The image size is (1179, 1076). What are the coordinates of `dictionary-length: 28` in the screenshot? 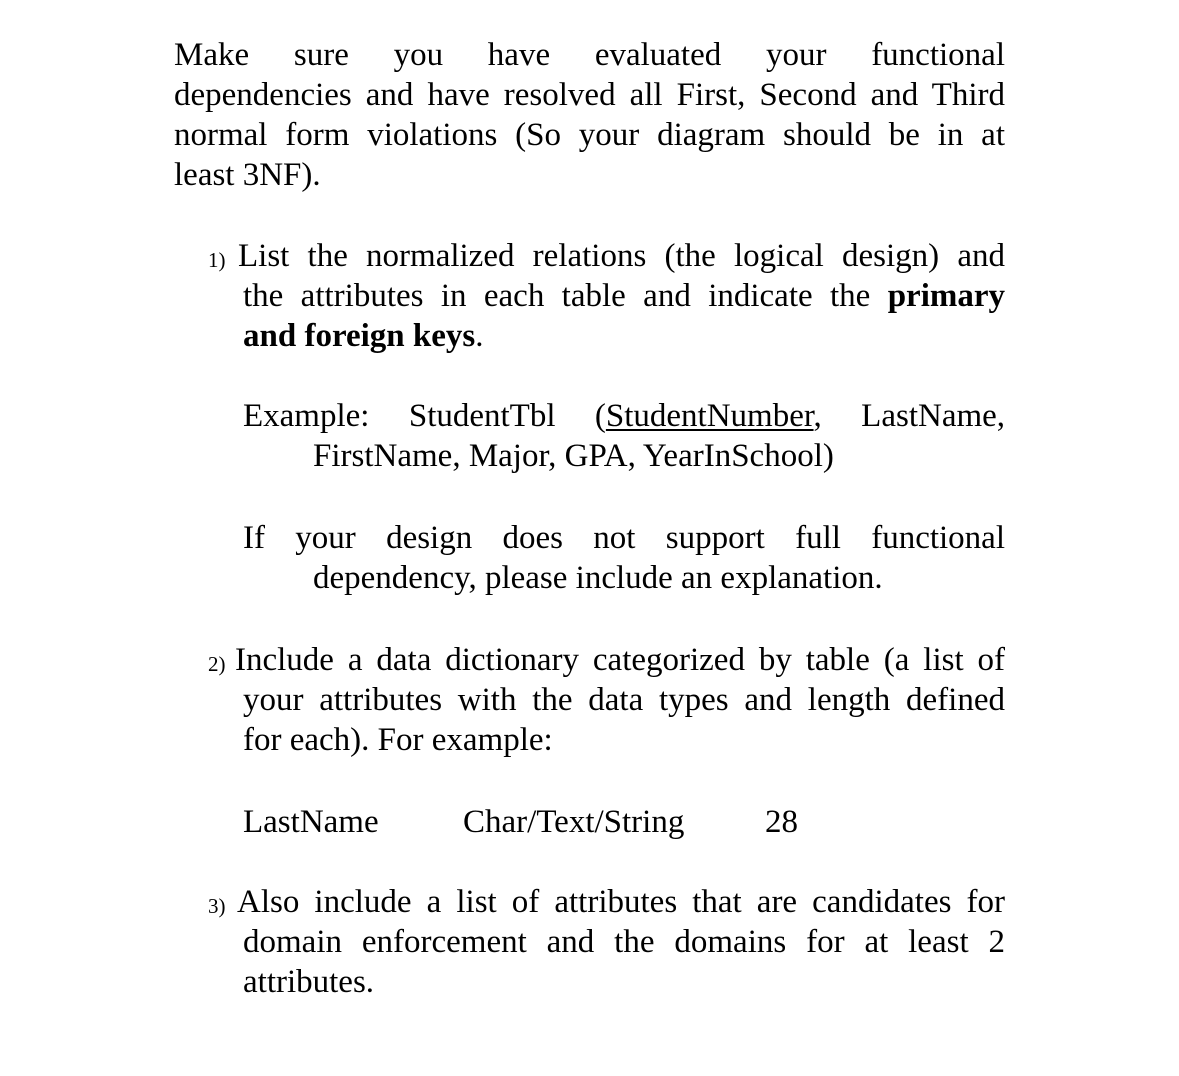 It's located at (781, 822).